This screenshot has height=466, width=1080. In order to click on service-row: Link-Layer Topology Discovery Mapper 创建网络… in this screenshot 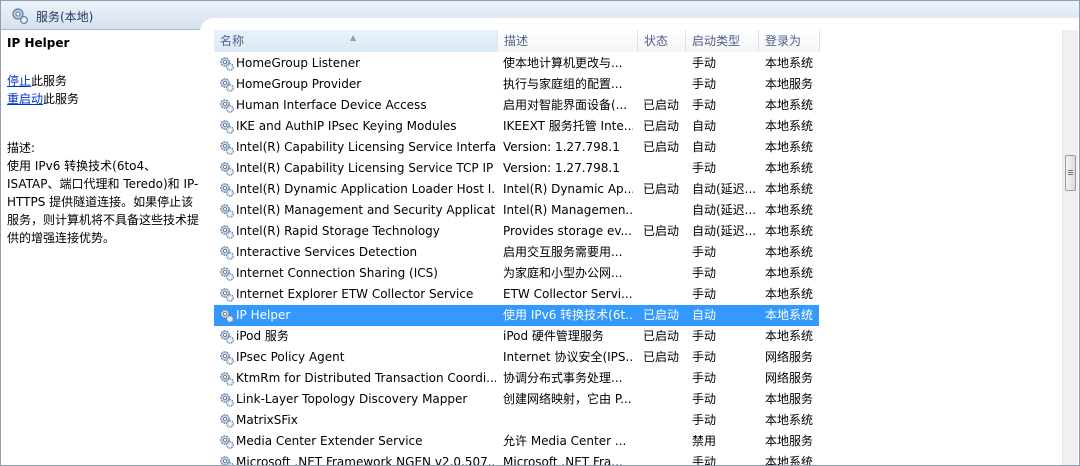, I will do `click(638, 399)`.